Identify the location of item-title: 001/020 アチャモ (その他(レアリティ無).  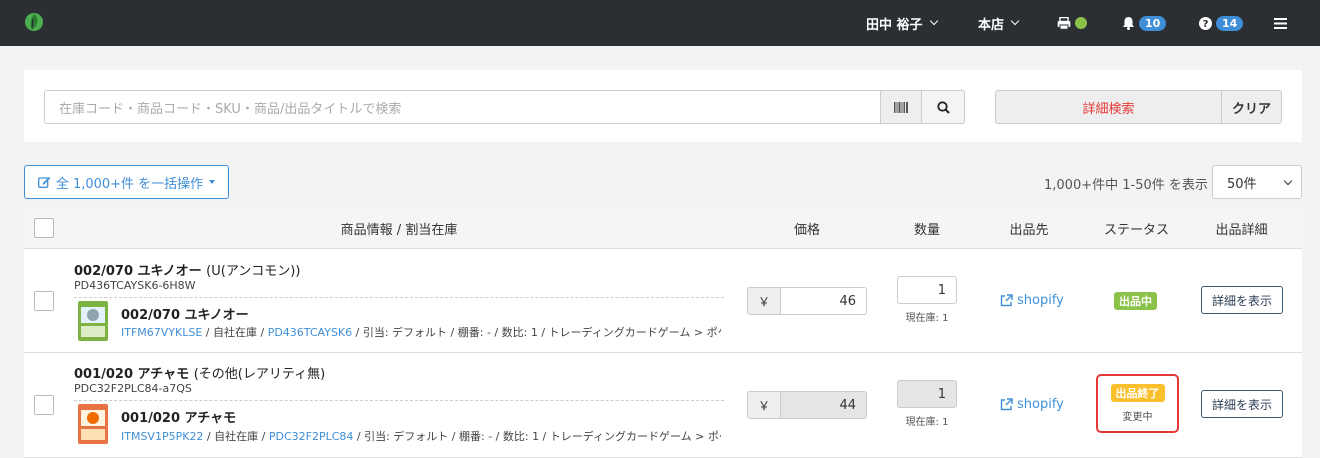
(199, 372).